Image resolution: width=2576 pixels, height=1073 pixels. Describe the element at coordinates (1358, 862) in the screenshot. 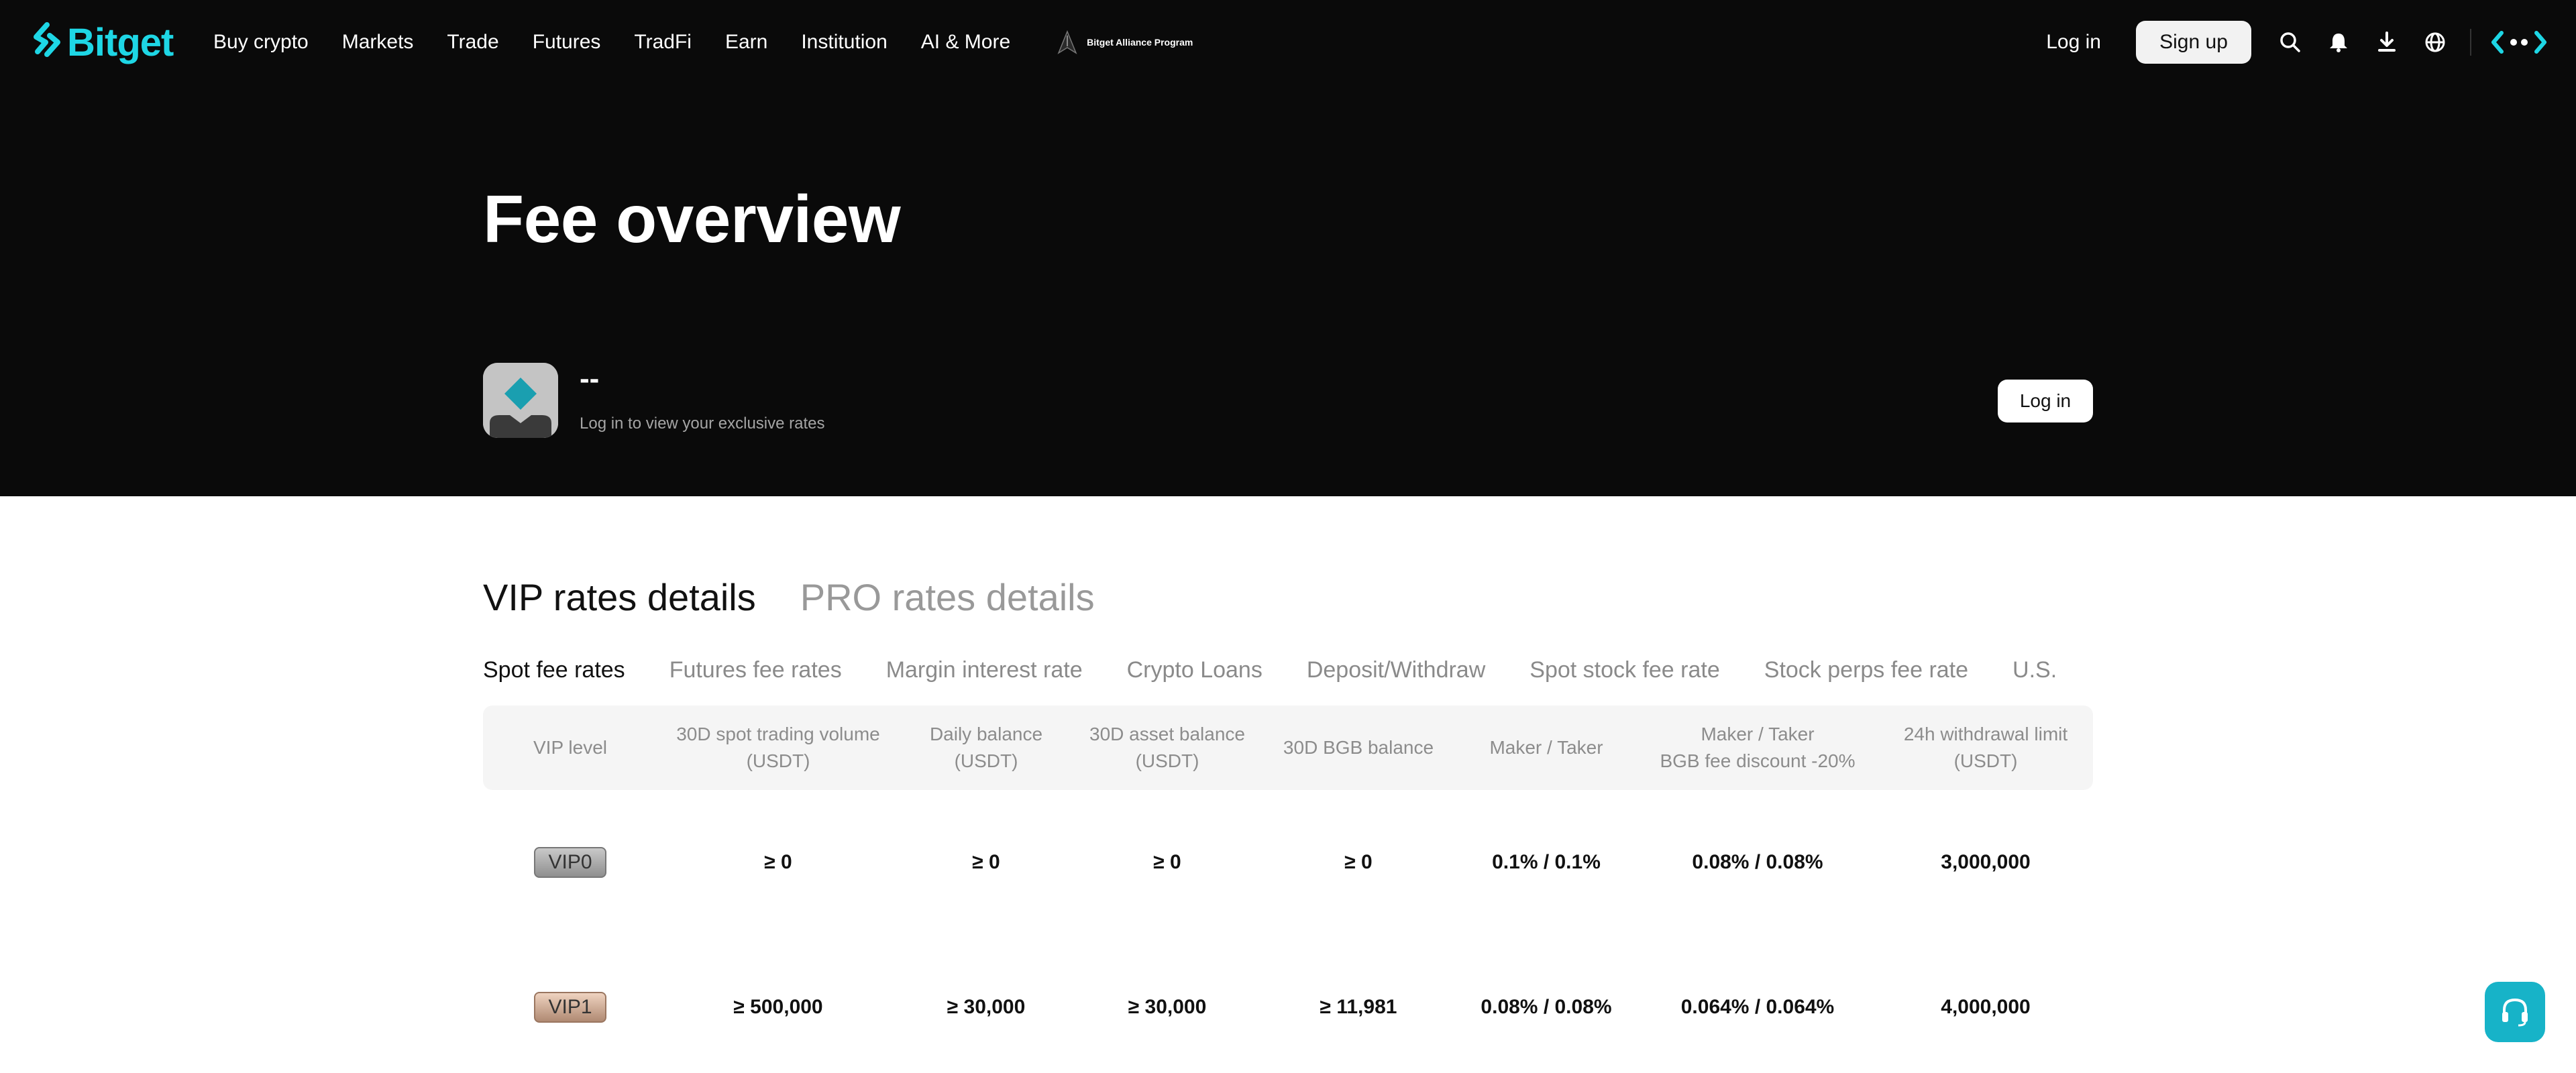

I see `cell-bgb-balance: ≥ 0` at that location.